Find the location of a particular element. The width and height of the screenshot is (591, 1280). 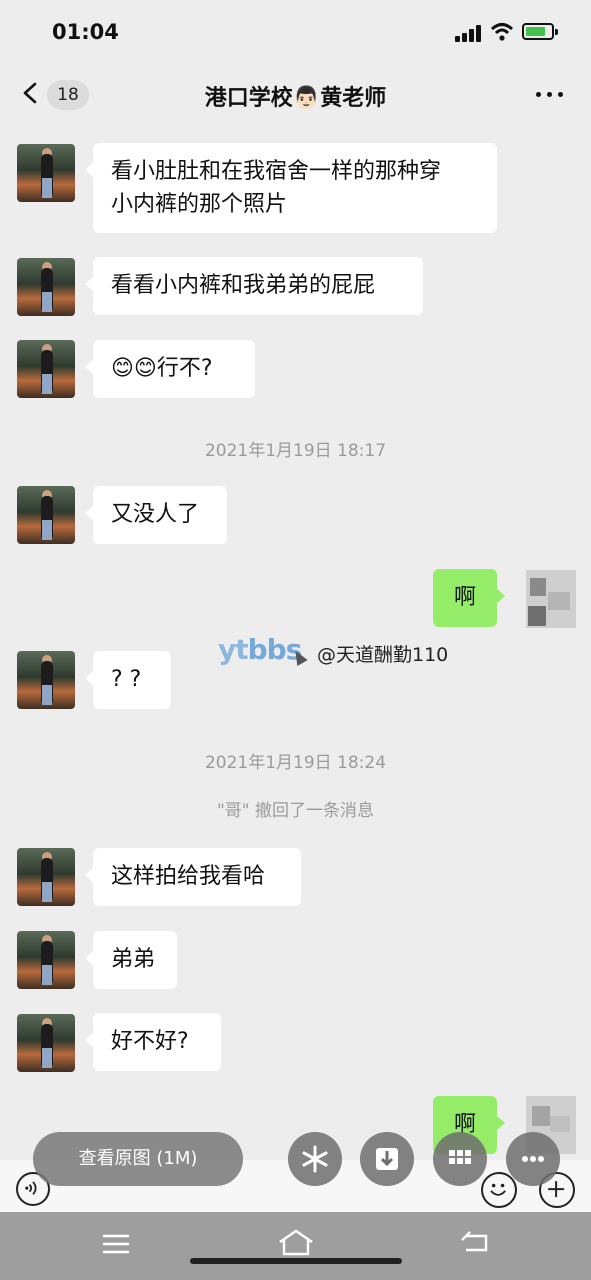

timestamp: 2021年1月19日 18:17 is located at coordinates (295, 451).